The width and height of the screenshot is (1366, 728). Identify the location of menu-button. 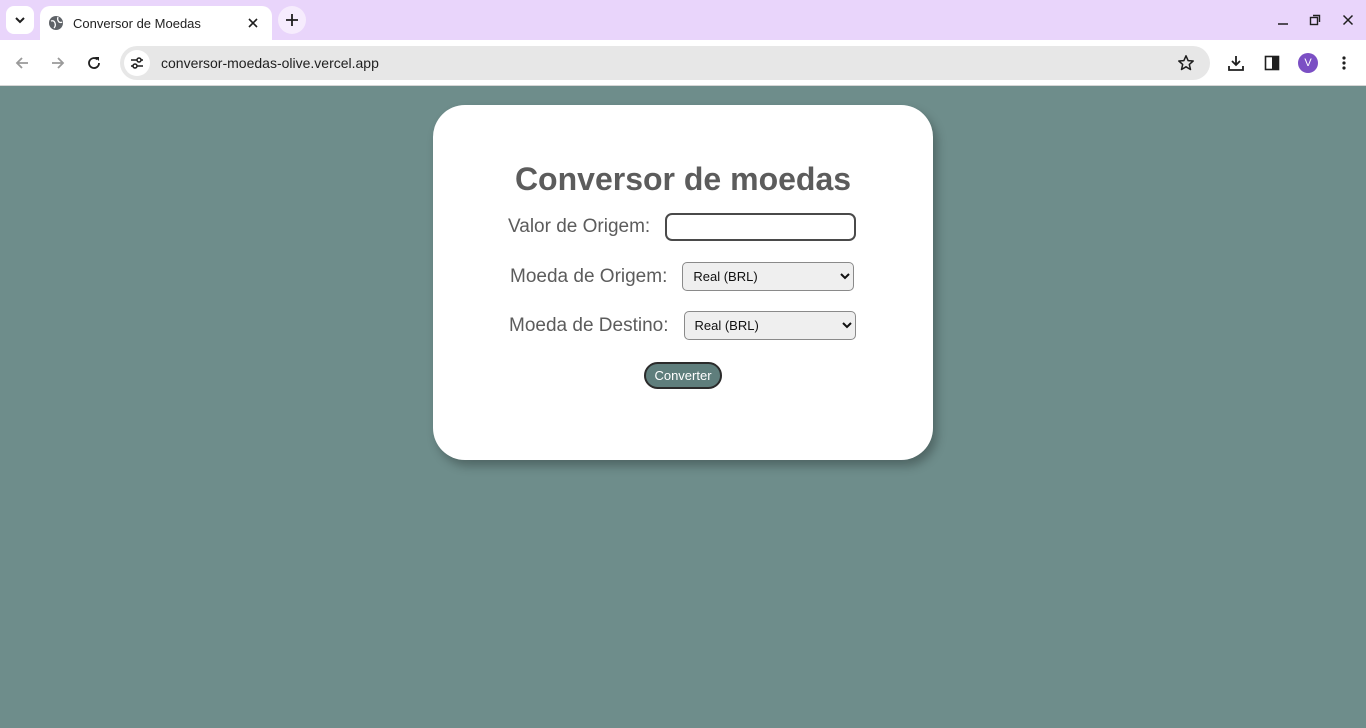
(1344, 63).